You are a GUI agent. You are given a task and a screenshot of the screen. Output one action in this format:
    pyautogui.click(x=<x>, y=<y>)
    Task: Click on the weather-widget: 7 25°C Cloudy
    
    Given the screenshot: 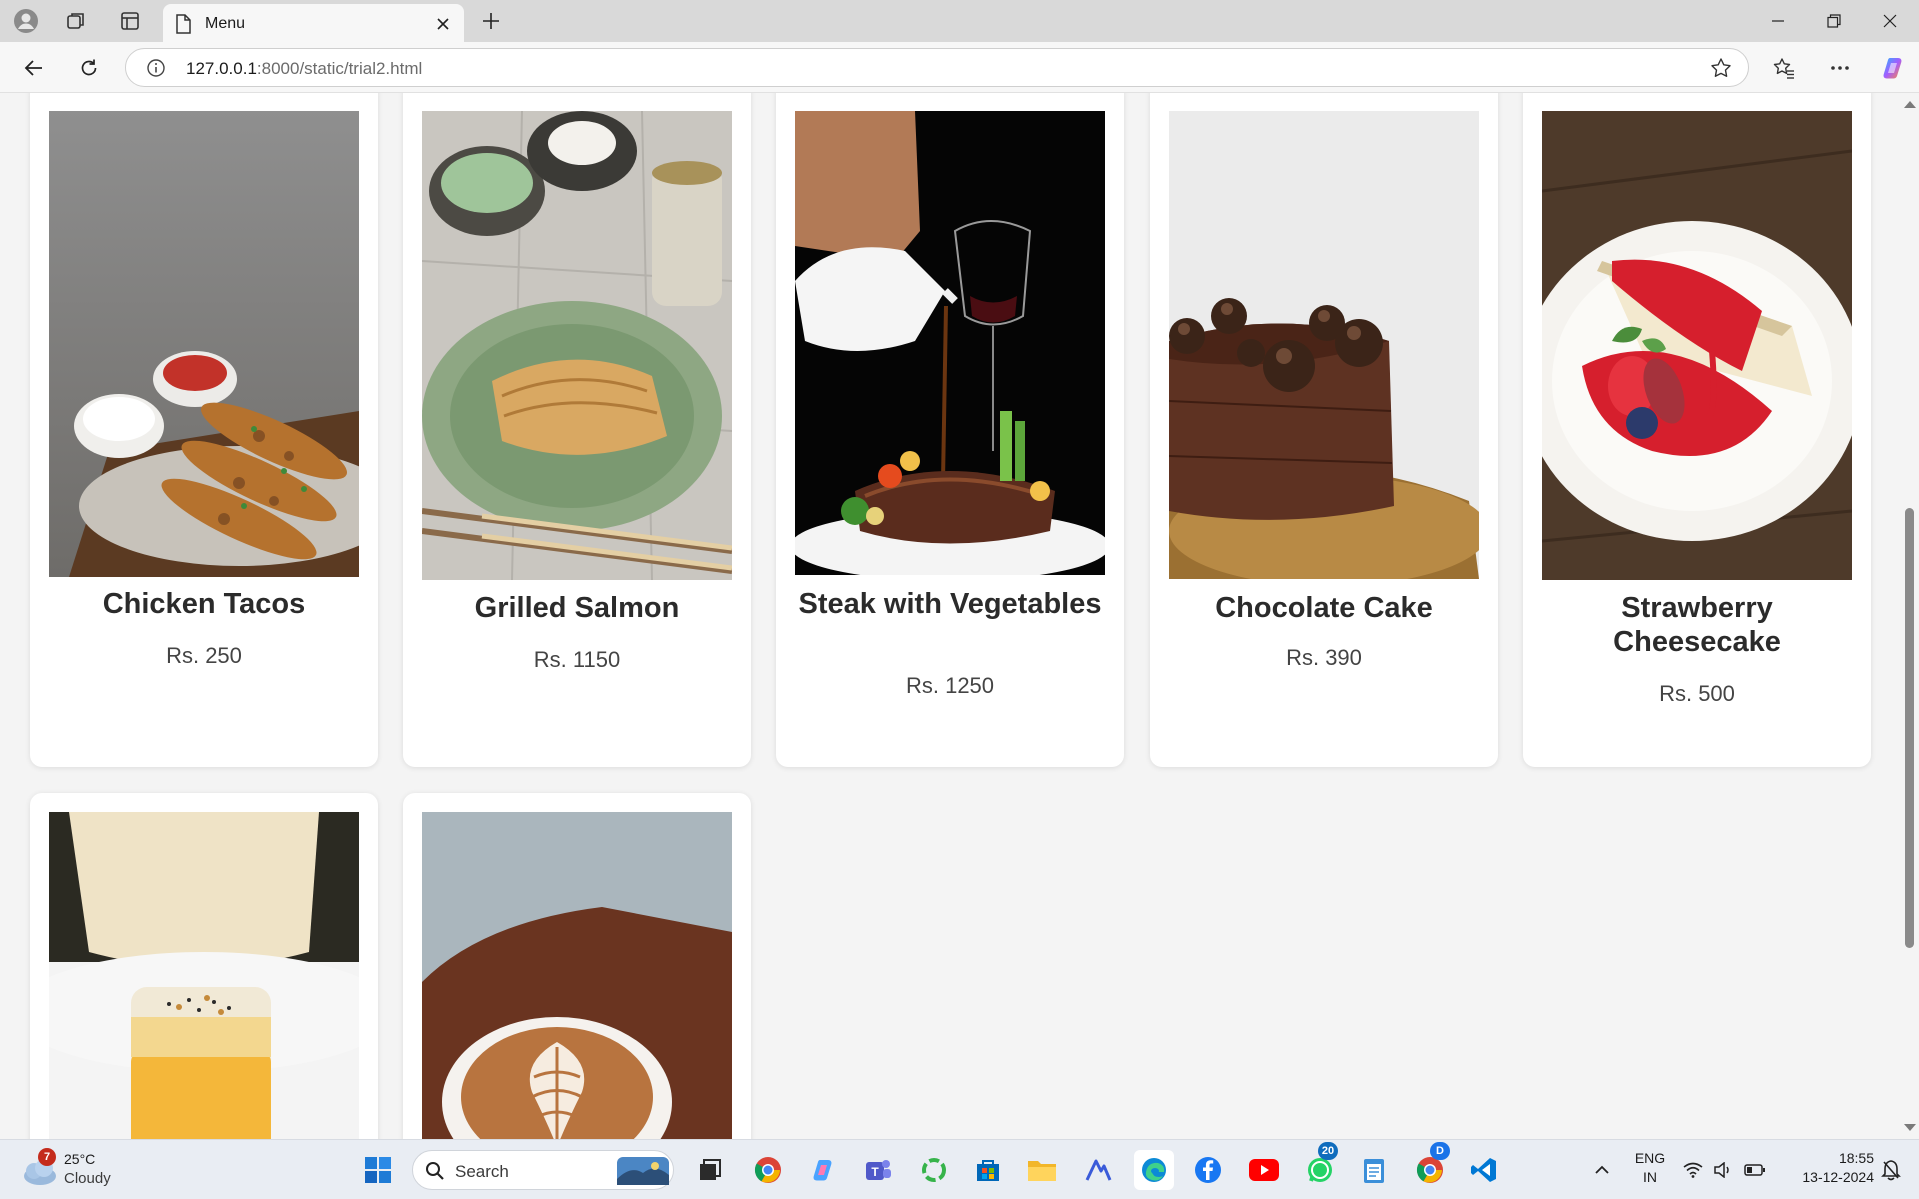 What is the action you would take?
    pyautogui.click(x=80, y=1170)
    